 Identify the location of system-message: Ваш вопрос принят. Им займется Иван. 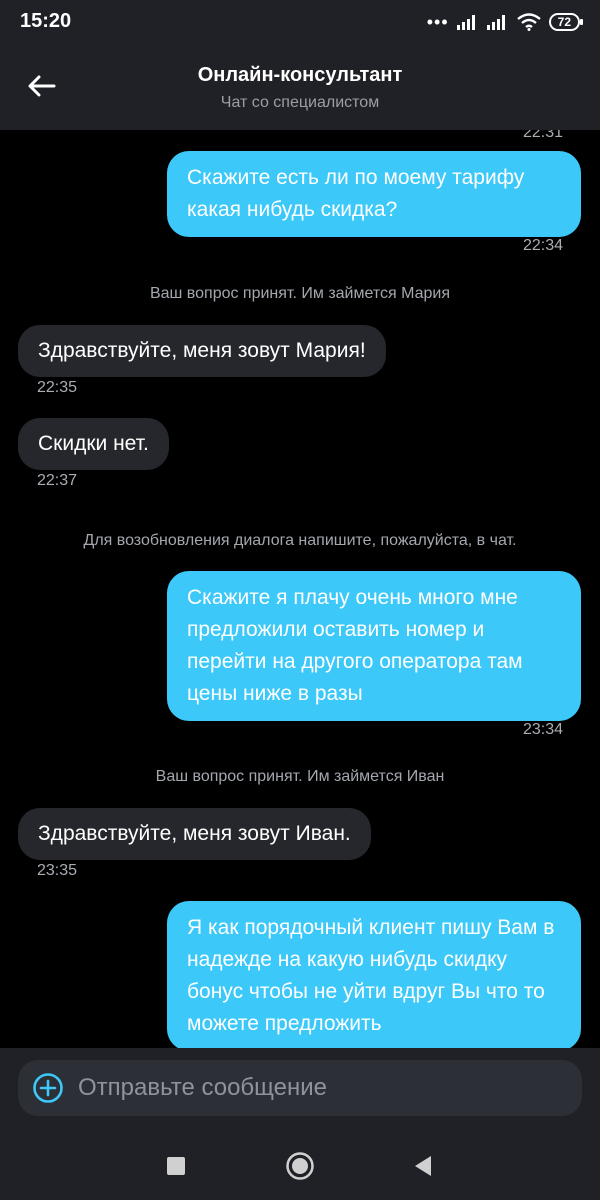
(300, 776).